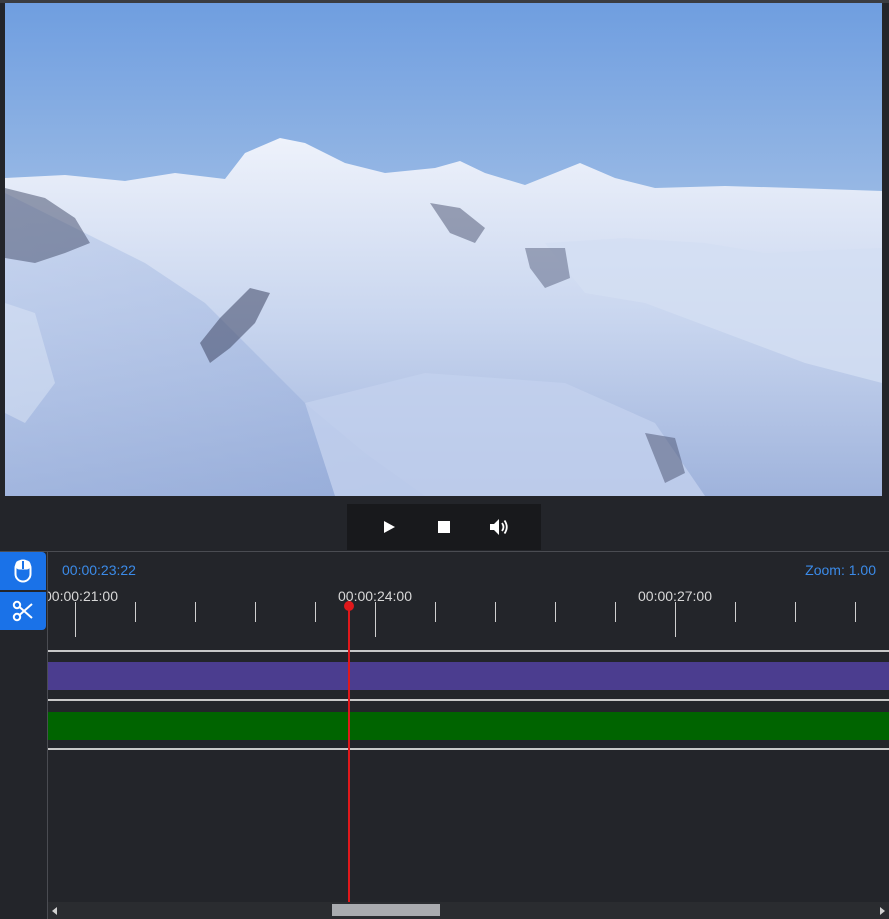 Image resolution: width=889 pixels, height=919 pixels. What do you see at coordinates (349, 754) in the screenshot?
I see `playhead` at bounding box center [349, 754].